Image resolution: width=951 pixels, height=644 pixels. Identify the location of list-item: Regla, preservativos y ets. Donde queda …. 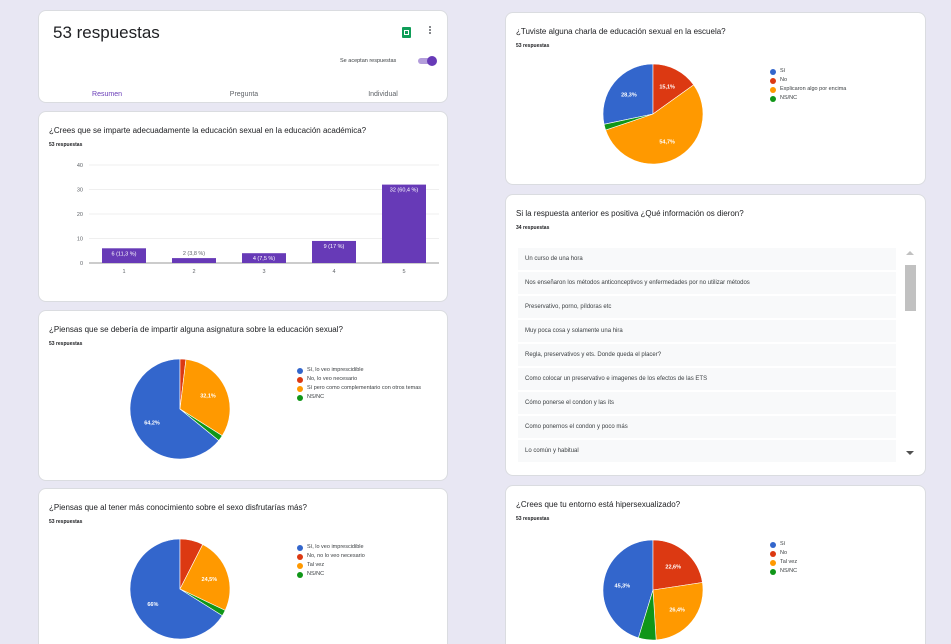
(707, 355).